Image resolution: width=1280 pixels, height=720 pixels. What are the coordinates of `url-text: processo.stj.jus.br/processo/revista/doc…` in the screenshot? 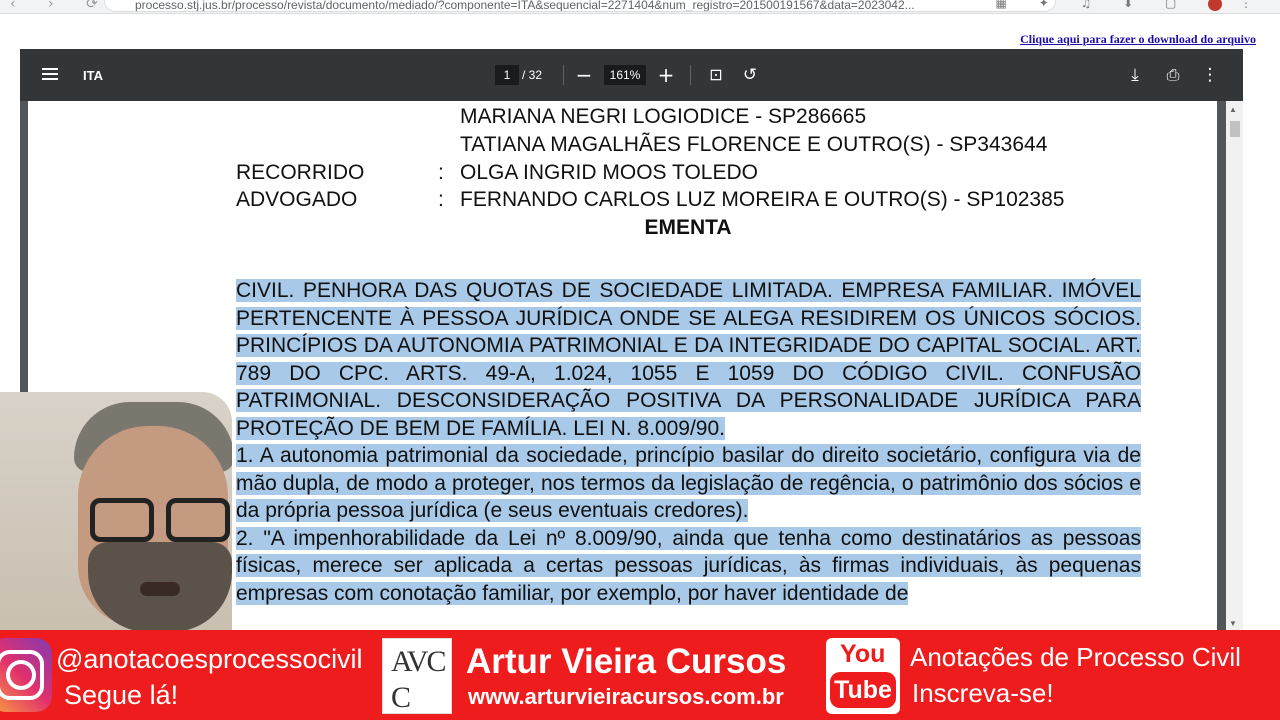 It's located at (525, 6).